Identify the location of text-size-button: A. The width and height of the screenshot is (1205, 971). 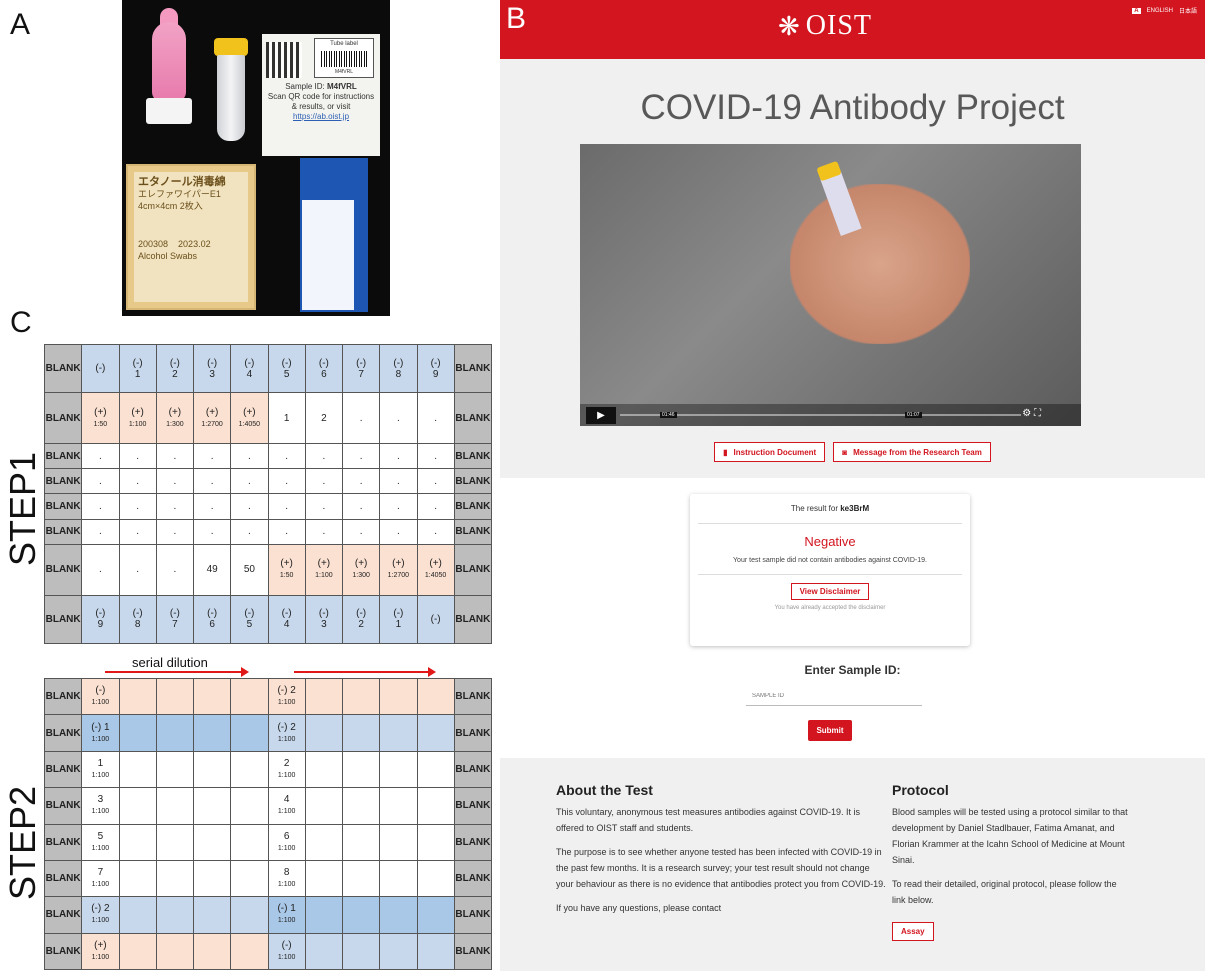
(1136, 10).